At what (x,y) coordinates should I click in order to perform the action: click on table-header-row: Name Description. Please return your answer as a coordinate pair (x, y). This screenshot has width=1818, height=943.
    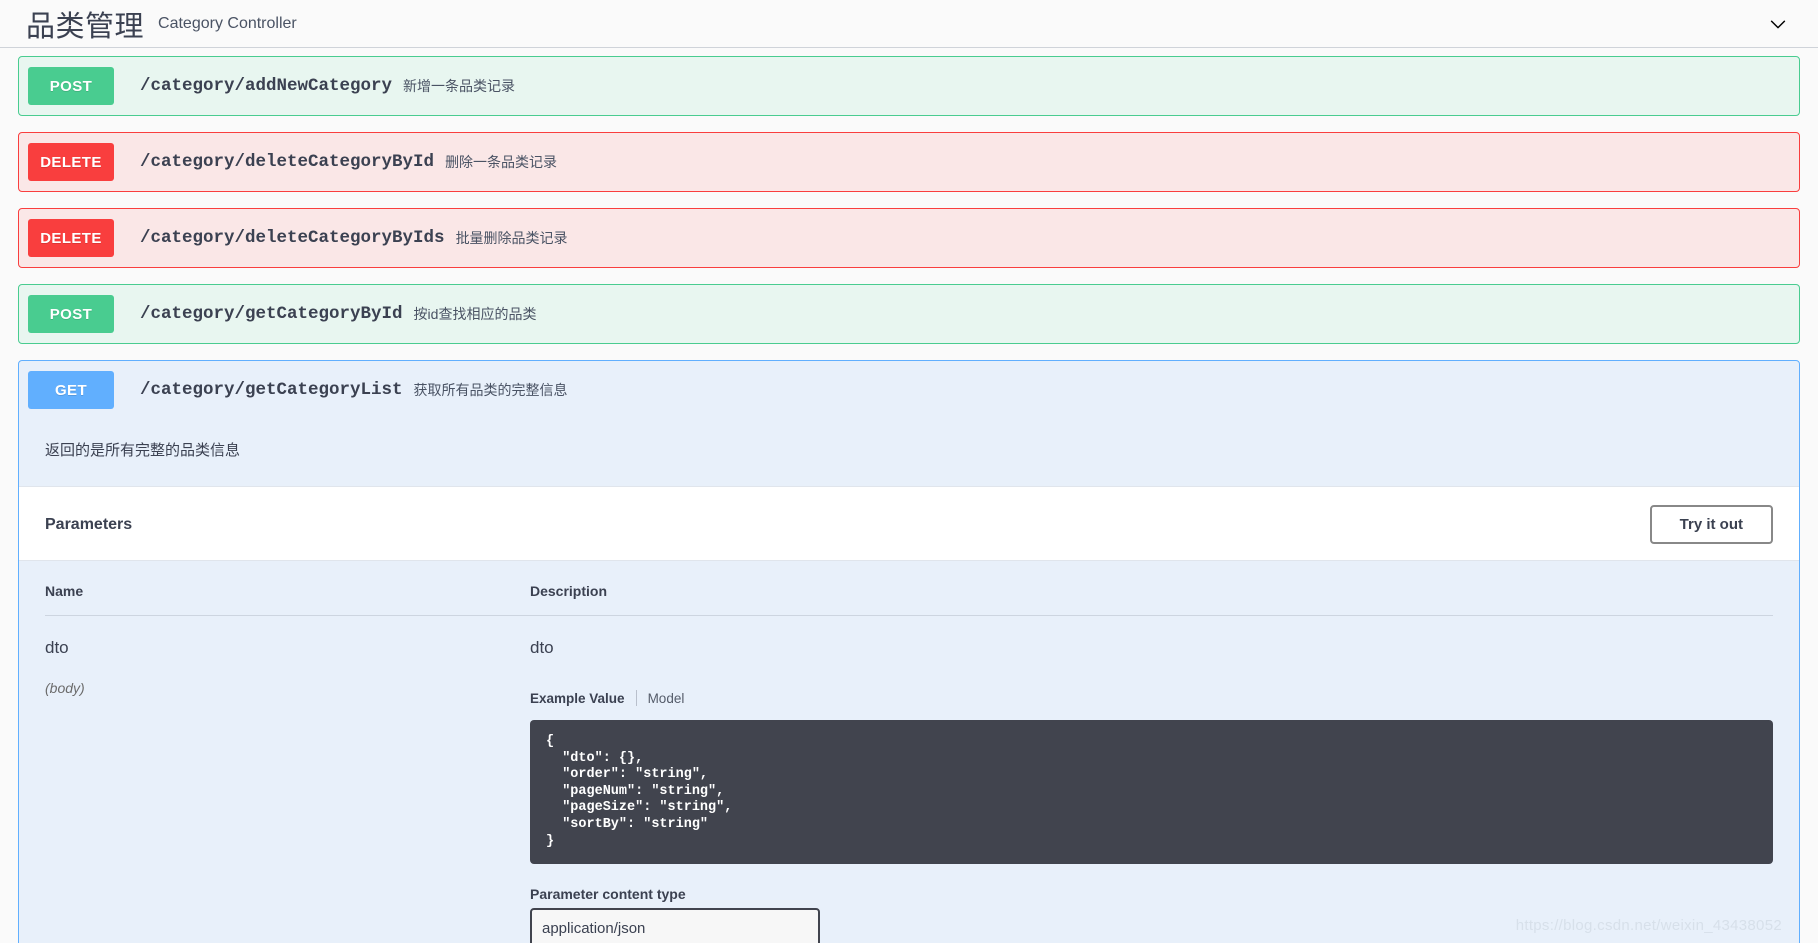
    Looking at the image, I should click on (909, 588).